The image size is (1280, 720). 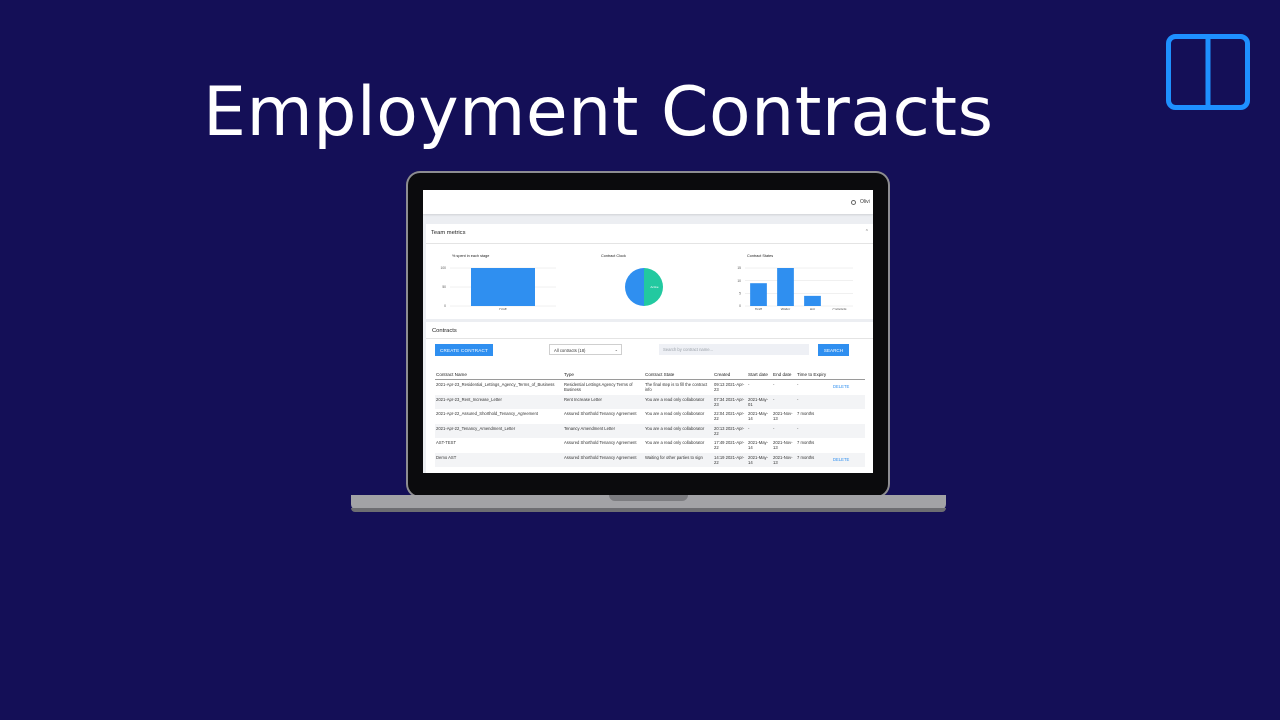 I want to click on team-metrics-title: Team metrics, so click(x=448, y=233).